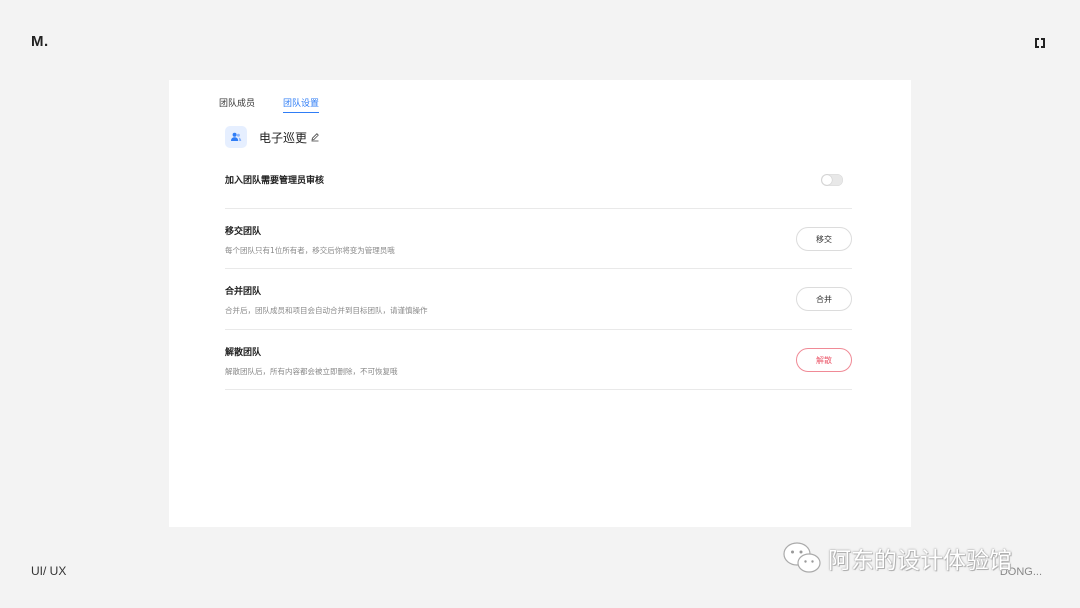 Image resolution: width=1080 pixels, height=608 pixels. What do you see at coordinates (315, 137) in the screenshot?
I see `pencil-icon` at bounding box center [315, 137].